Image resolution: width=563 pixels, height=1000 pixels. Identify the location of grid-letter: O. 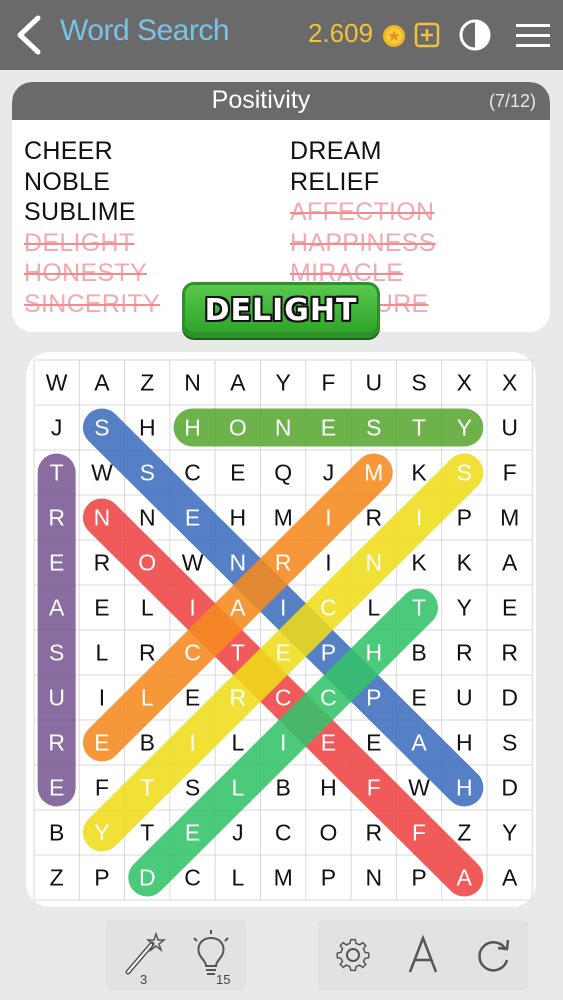
(329, 833).